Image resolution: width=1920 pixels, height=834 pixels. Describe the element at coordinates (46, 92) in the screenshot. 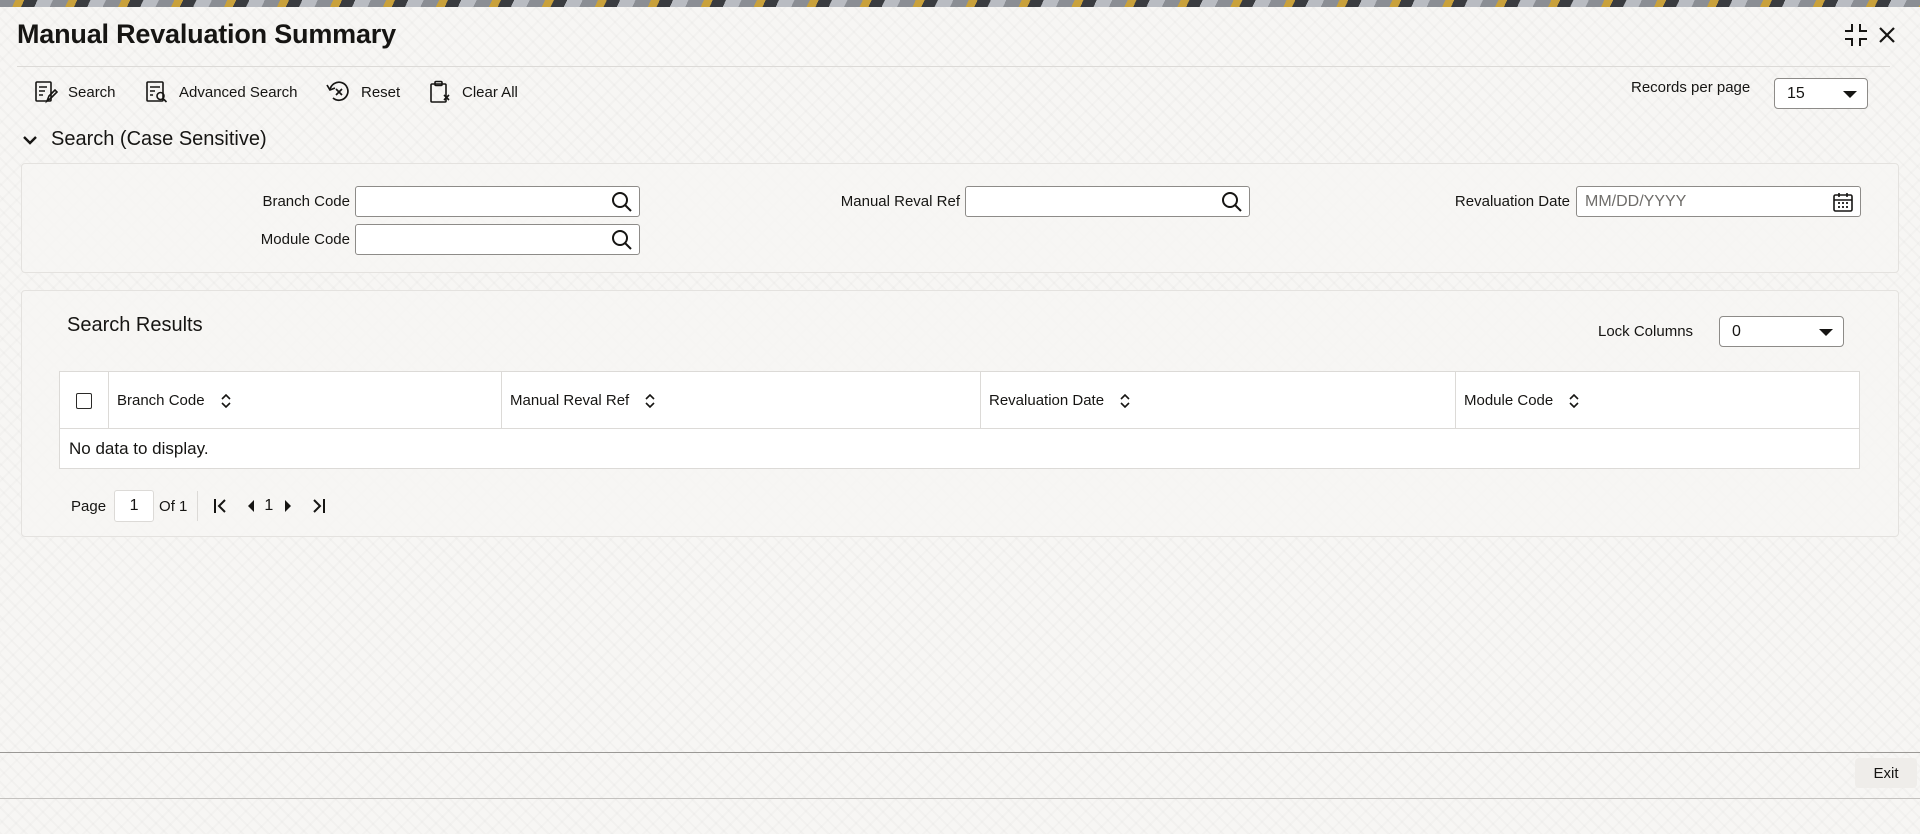

I see `search-form-icon` at that location.